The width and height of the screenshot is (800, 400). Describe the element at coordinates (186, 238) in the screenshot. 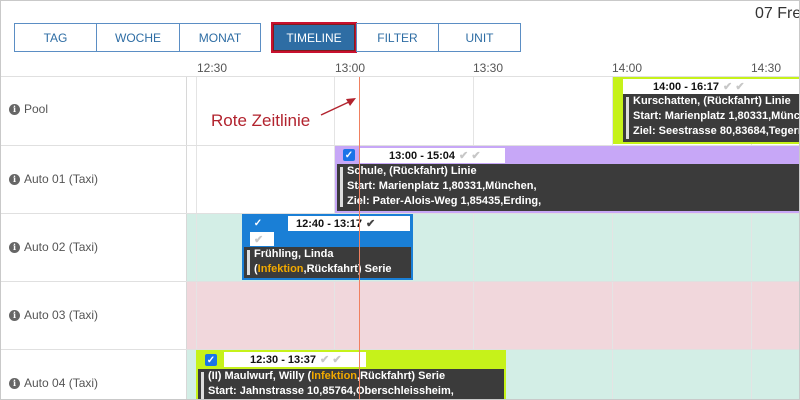

I see `grid-line` at that location.